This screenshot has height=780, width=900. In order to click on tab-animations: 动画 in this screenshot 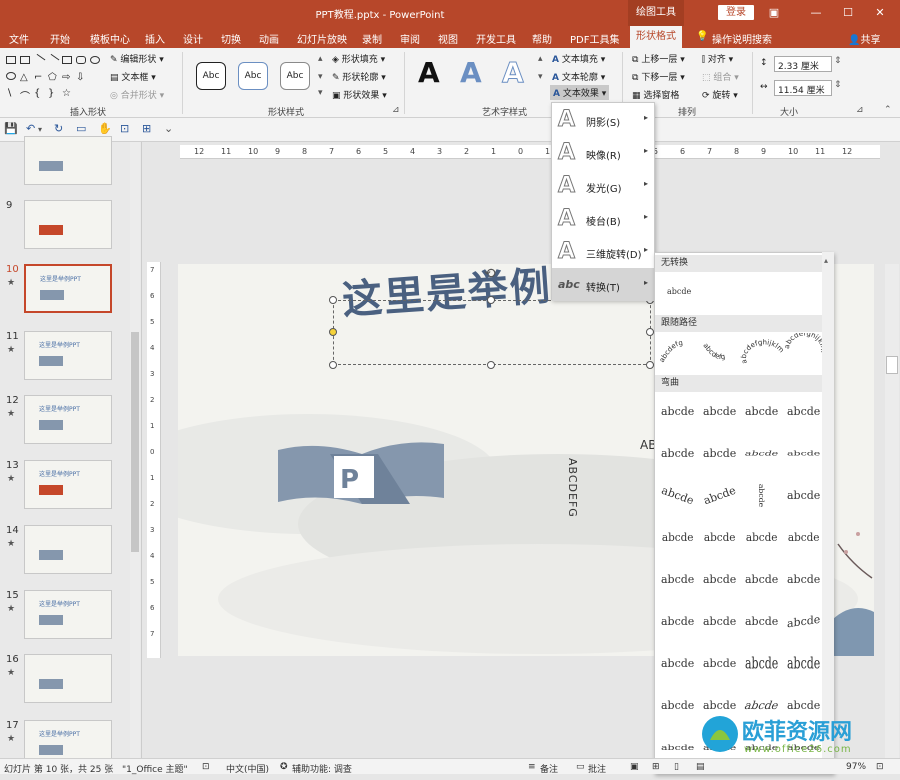, I will do `click(269, 38)`.